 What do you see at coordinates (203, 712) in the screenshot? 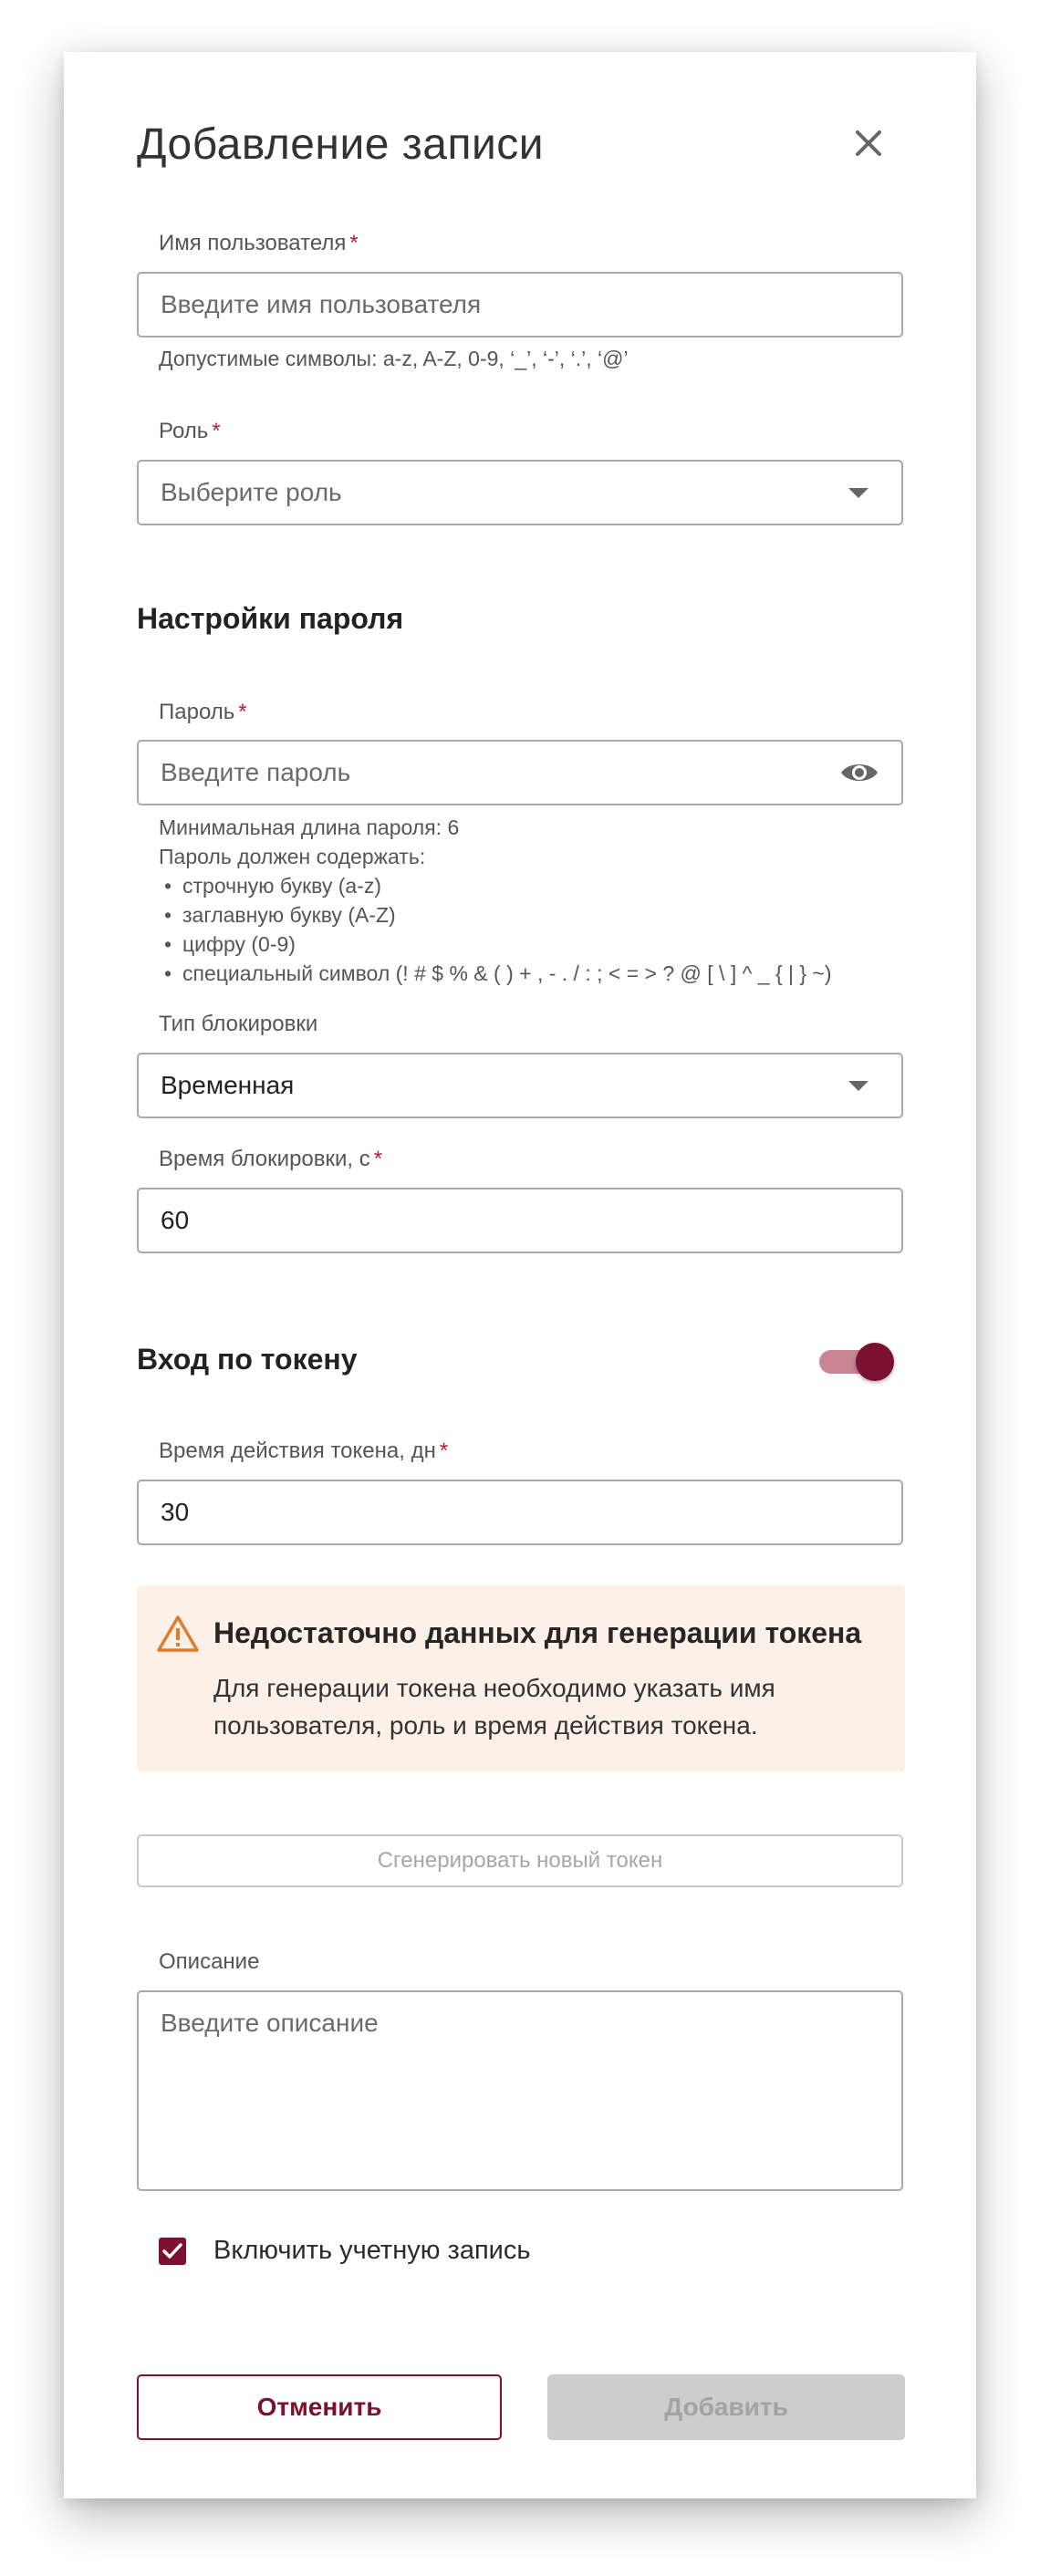
I see `password-label: Пароль *` at bounding box center [203, 712].